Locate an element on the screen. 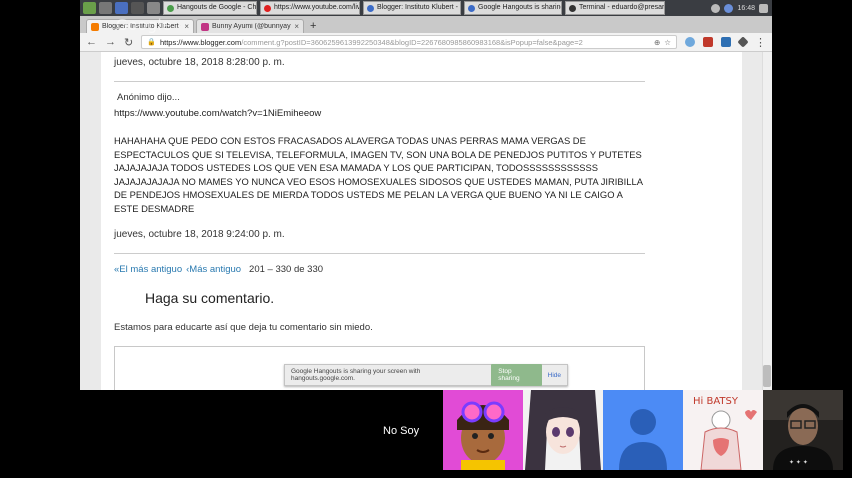 The height and width of the screenshot is (478, 852). app-launcher-icon is located at coordinates (137, 8).